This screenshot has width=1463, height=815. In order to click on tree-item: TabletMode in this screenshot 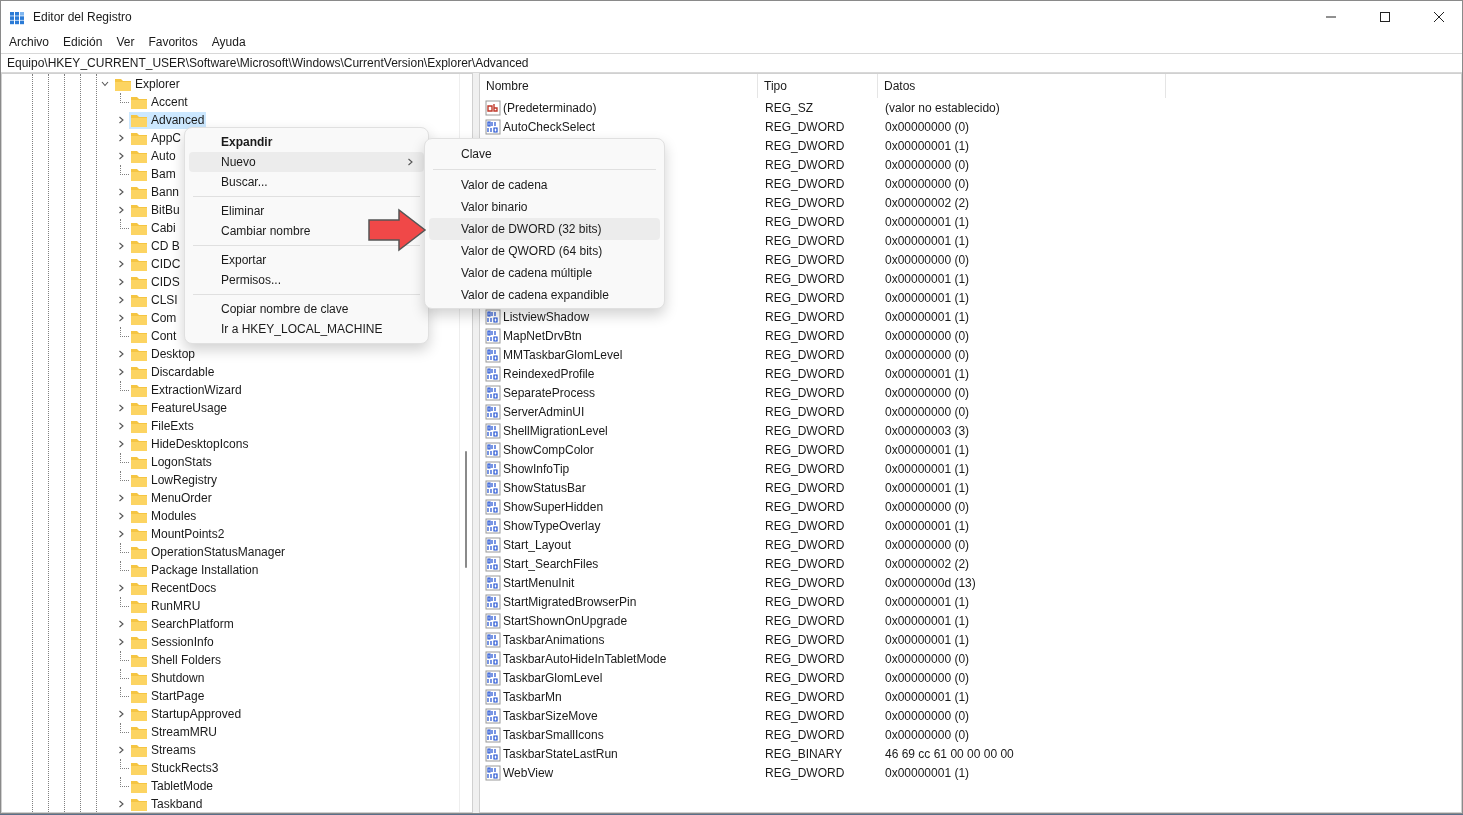, I will do `click(172, 786)`.